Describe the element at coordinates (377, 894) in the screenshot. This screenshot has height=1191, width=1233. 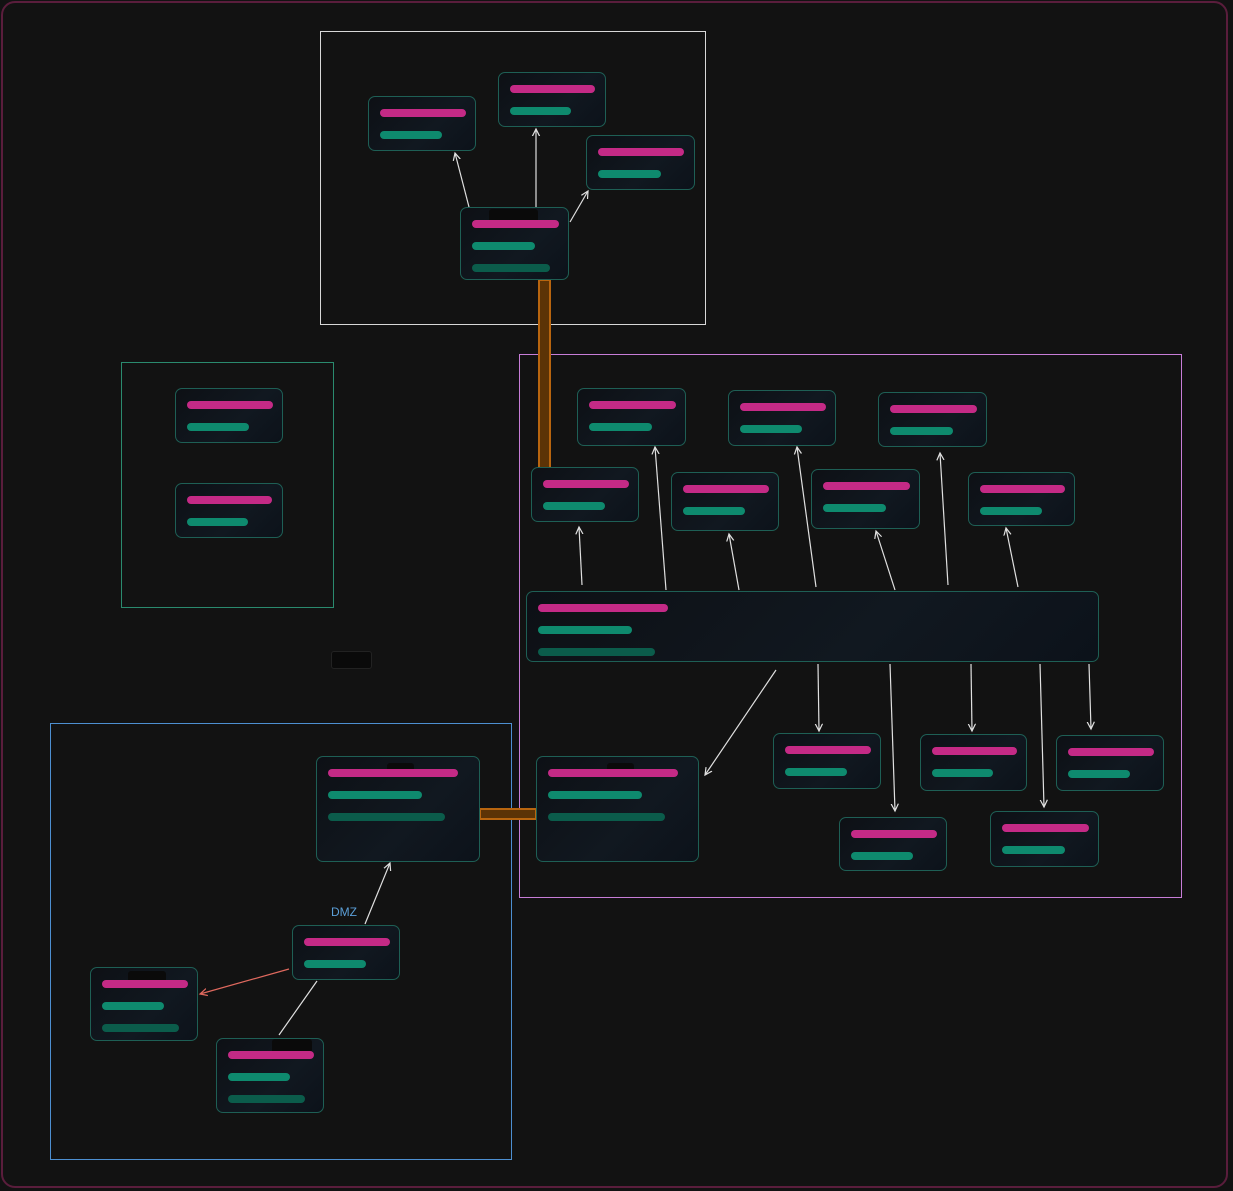
I see `edge-dmz` at that location.